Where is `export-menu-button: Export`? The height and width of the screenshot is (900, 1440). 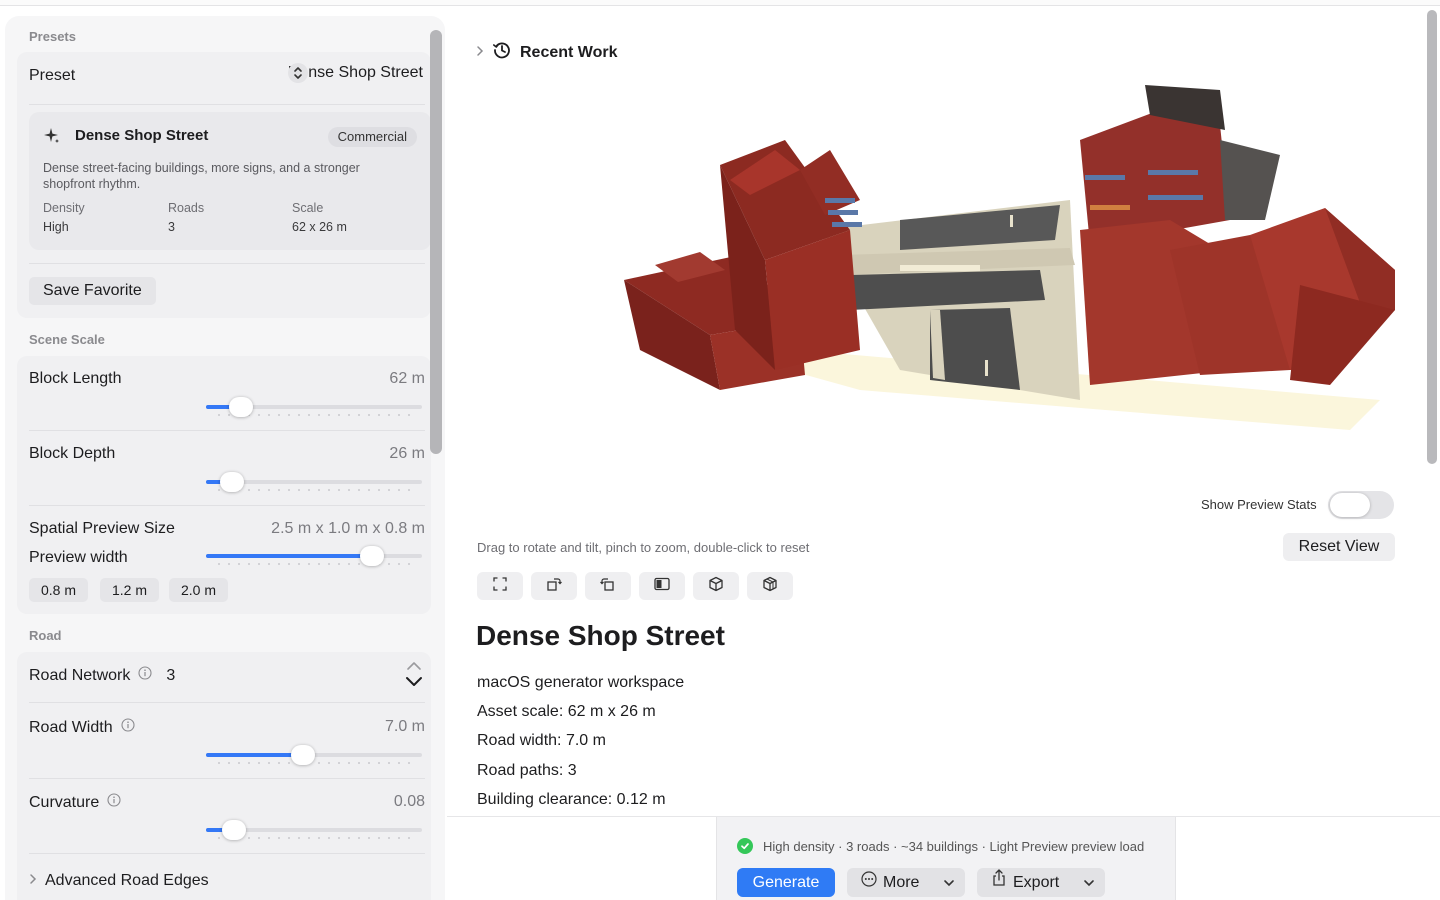 export-menu-button: Export is located at coordinates (1041, 882).